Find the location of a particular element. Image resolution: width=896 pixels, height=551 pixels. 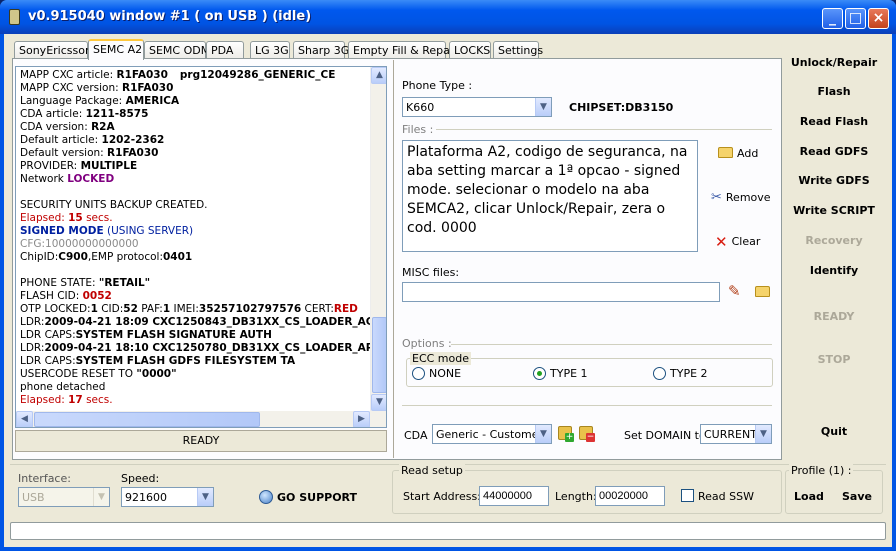

go-support-button: GO SUPPORT is located at coordinates (308, 497).